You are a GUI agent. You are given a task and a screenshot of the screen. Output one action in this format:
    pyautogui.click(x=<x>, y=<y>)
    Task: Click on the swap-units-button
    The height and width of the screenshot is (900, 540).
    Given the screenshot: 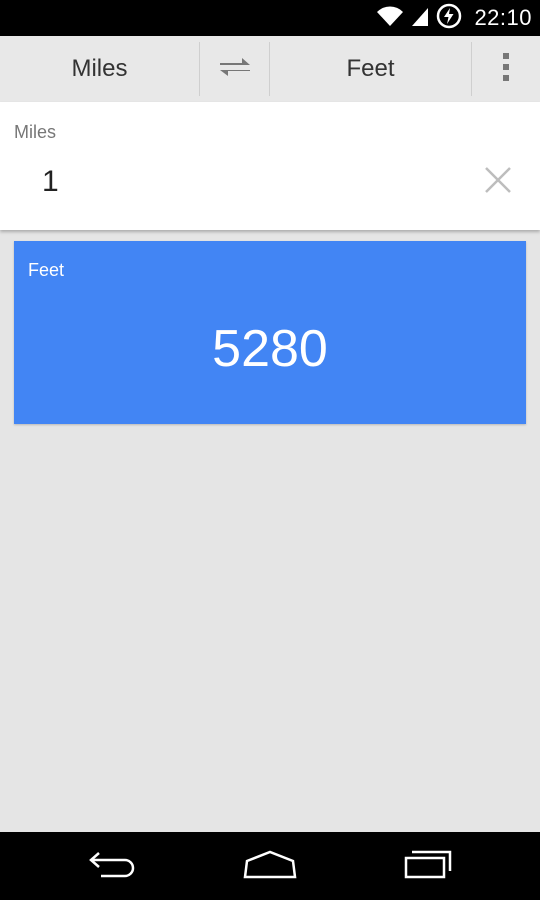 What is the action you would take?
    pyautogui.click(x=234, y=69)
    